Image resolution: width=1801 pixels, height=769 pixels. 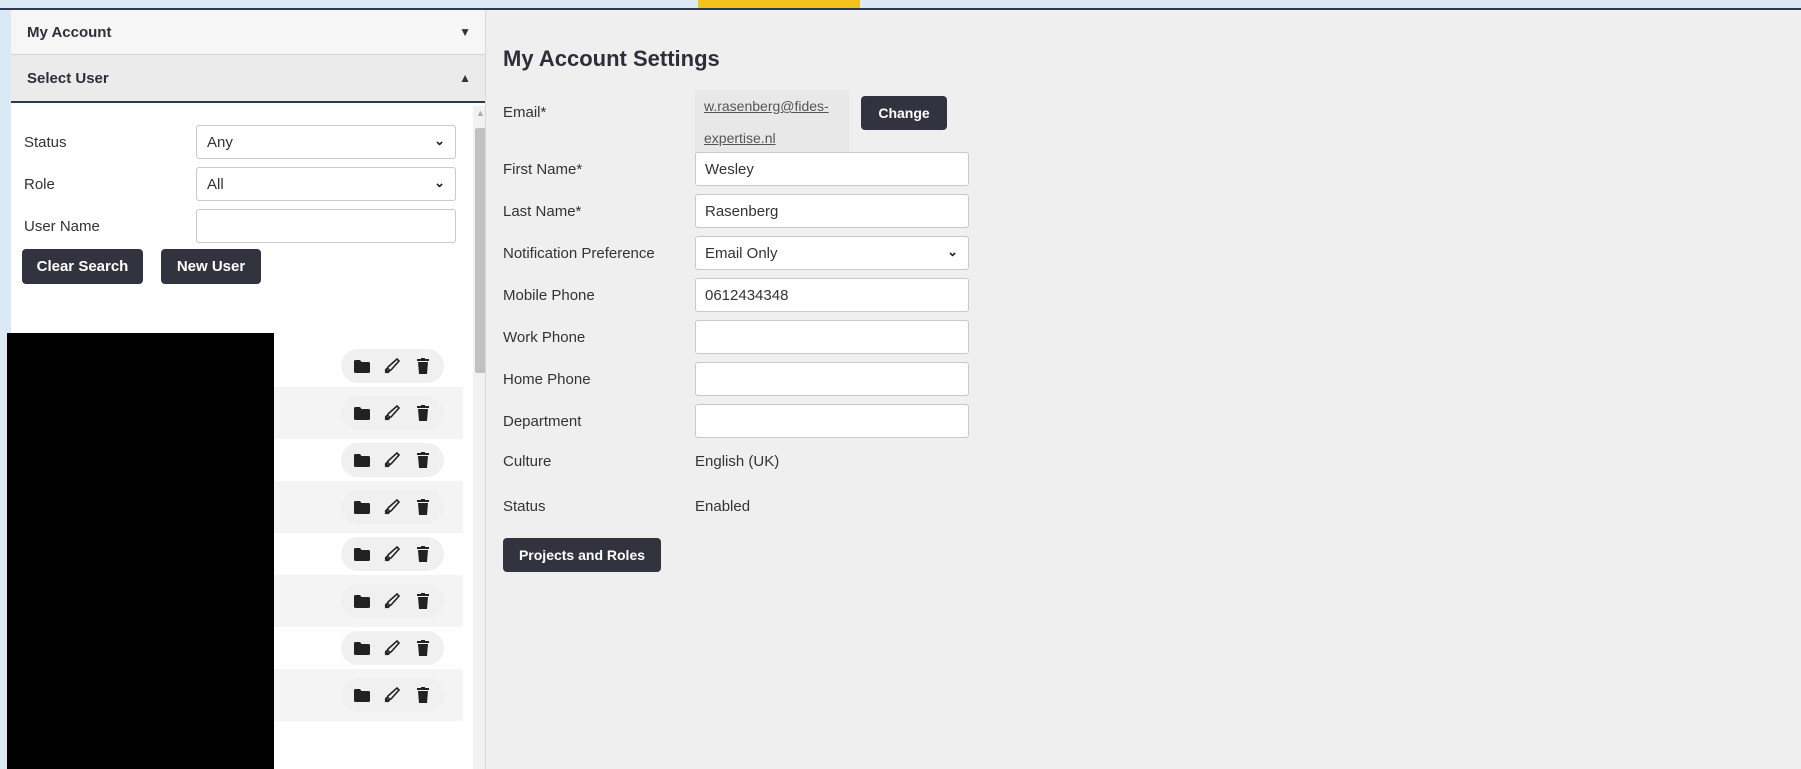 What do you see at coordinates (525, 112) in the screenshot?
I see `email-label: Email*` at bounding box center [525, 112].